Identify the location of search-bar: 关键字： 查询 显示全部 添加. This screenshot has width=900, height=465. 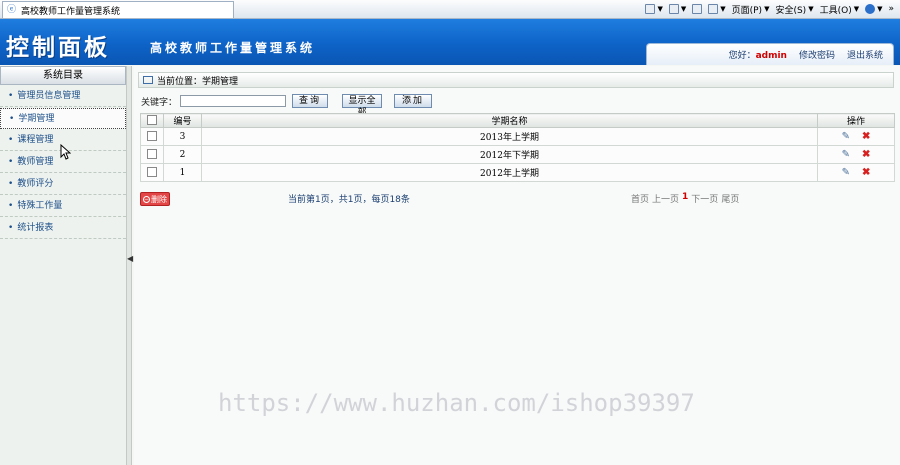
(287, 106).